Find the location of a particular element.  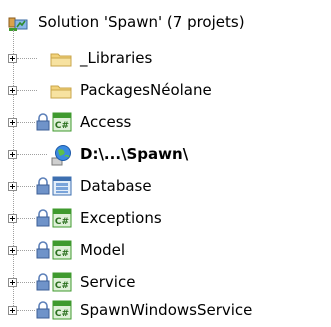

tree-root-solution: Solution 'Spawn' (7 projets) is located at coordinates (165, 22).